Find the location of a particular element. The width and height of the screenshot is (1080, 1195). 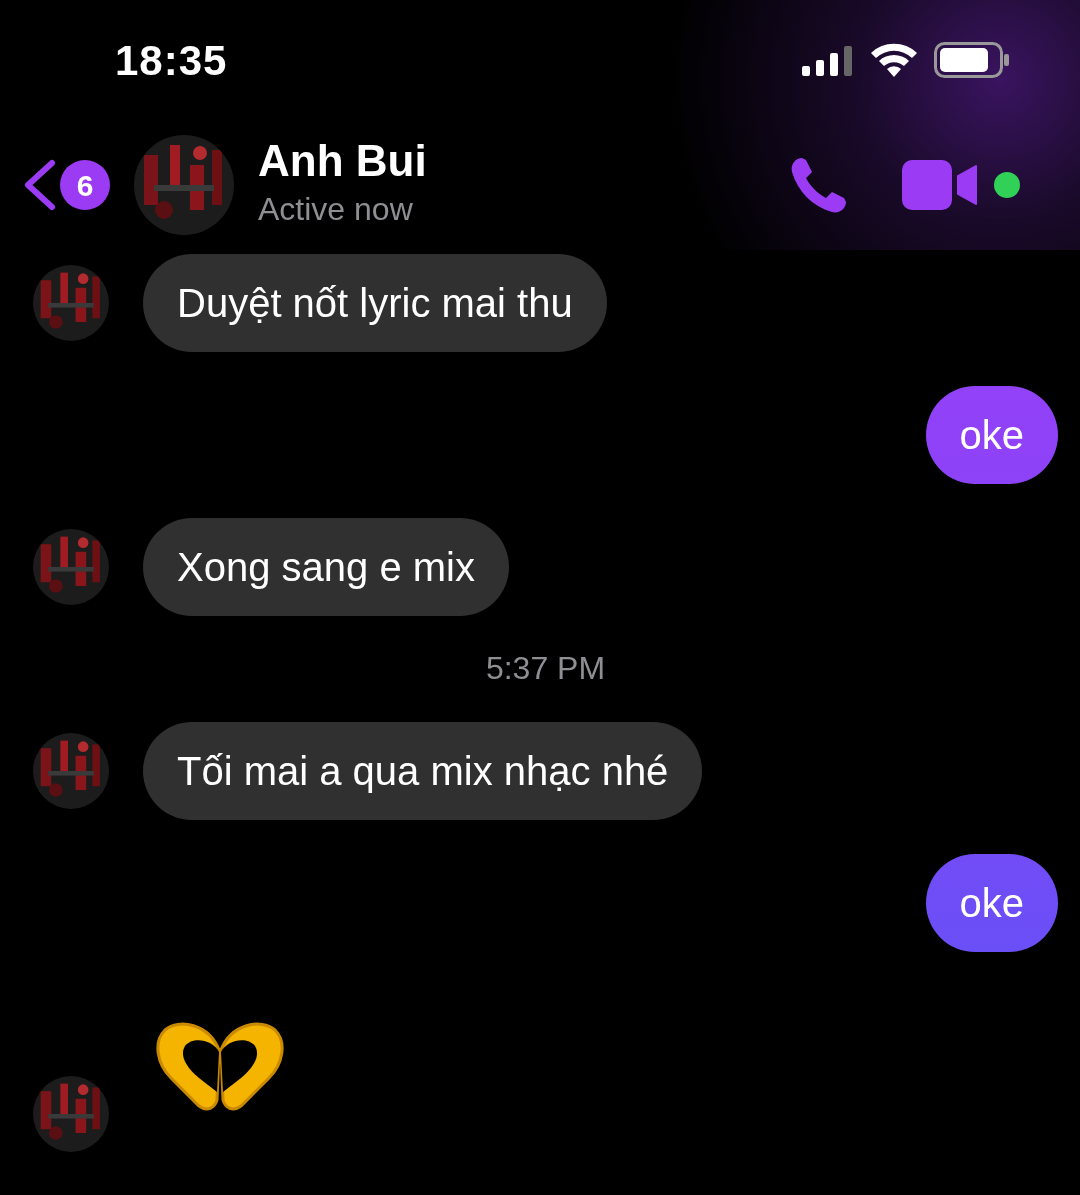

message-bubble: Xong sang e mix is located at coordinates (326, 567).